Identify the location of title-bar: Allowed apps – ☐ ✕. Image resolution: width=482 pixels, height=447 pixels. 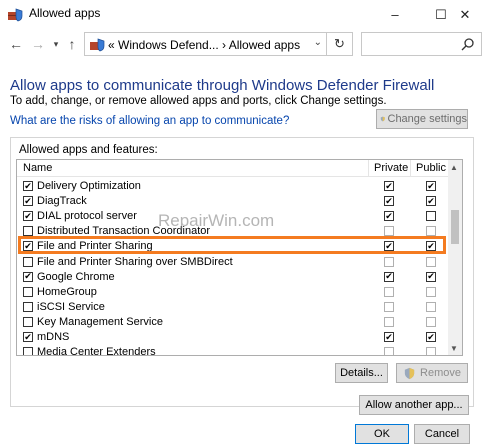
(241, 14).